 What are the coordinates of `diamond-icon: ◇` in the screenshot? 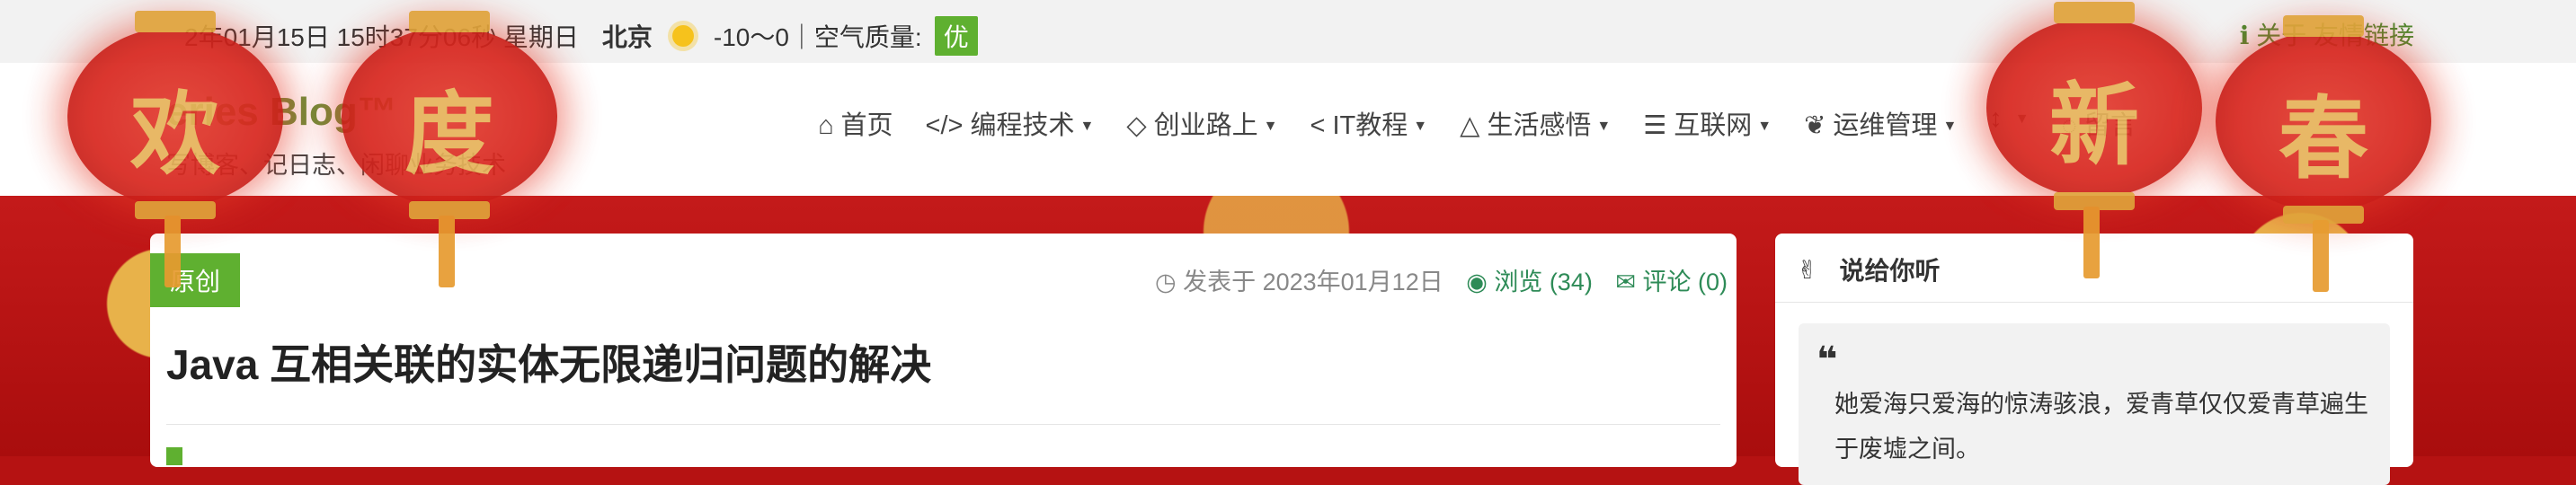 It's located at (1136, 125).